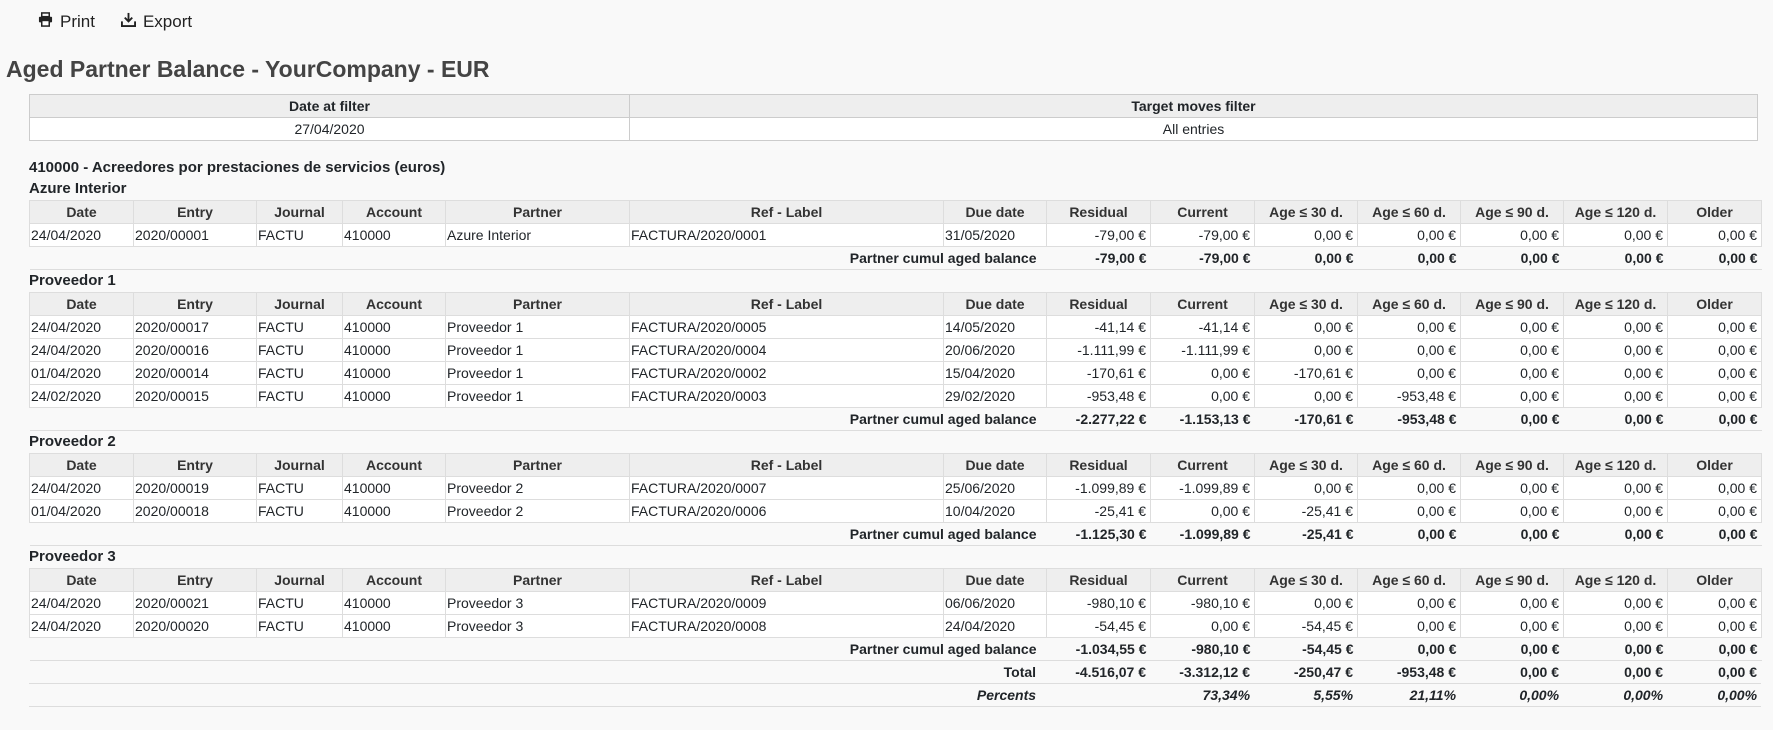 The width and height of the screenshot is (1773, 730). Describe the element at coordinates (786, 396) in the screenshot. I see `cell-ref-label: FACTURA/2020/0003` at that location.